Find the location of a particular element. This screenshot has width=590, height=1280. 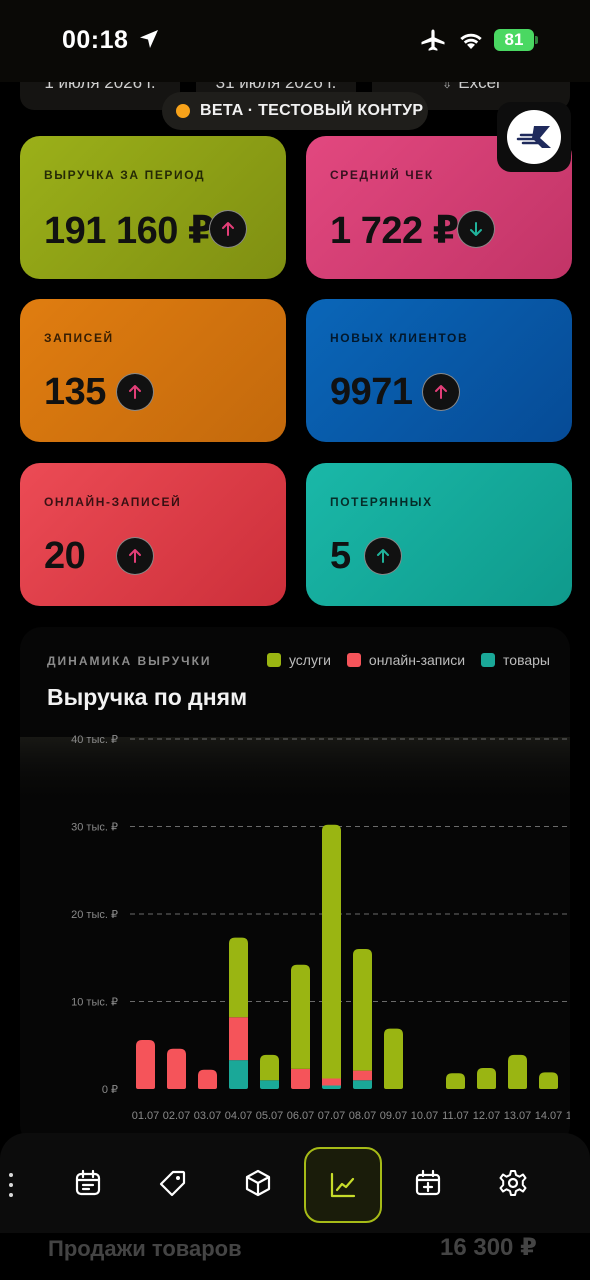

kpi-label: ВЫРУЧКА ЗА ПЕРИОД is located at coordinates (125, 175).